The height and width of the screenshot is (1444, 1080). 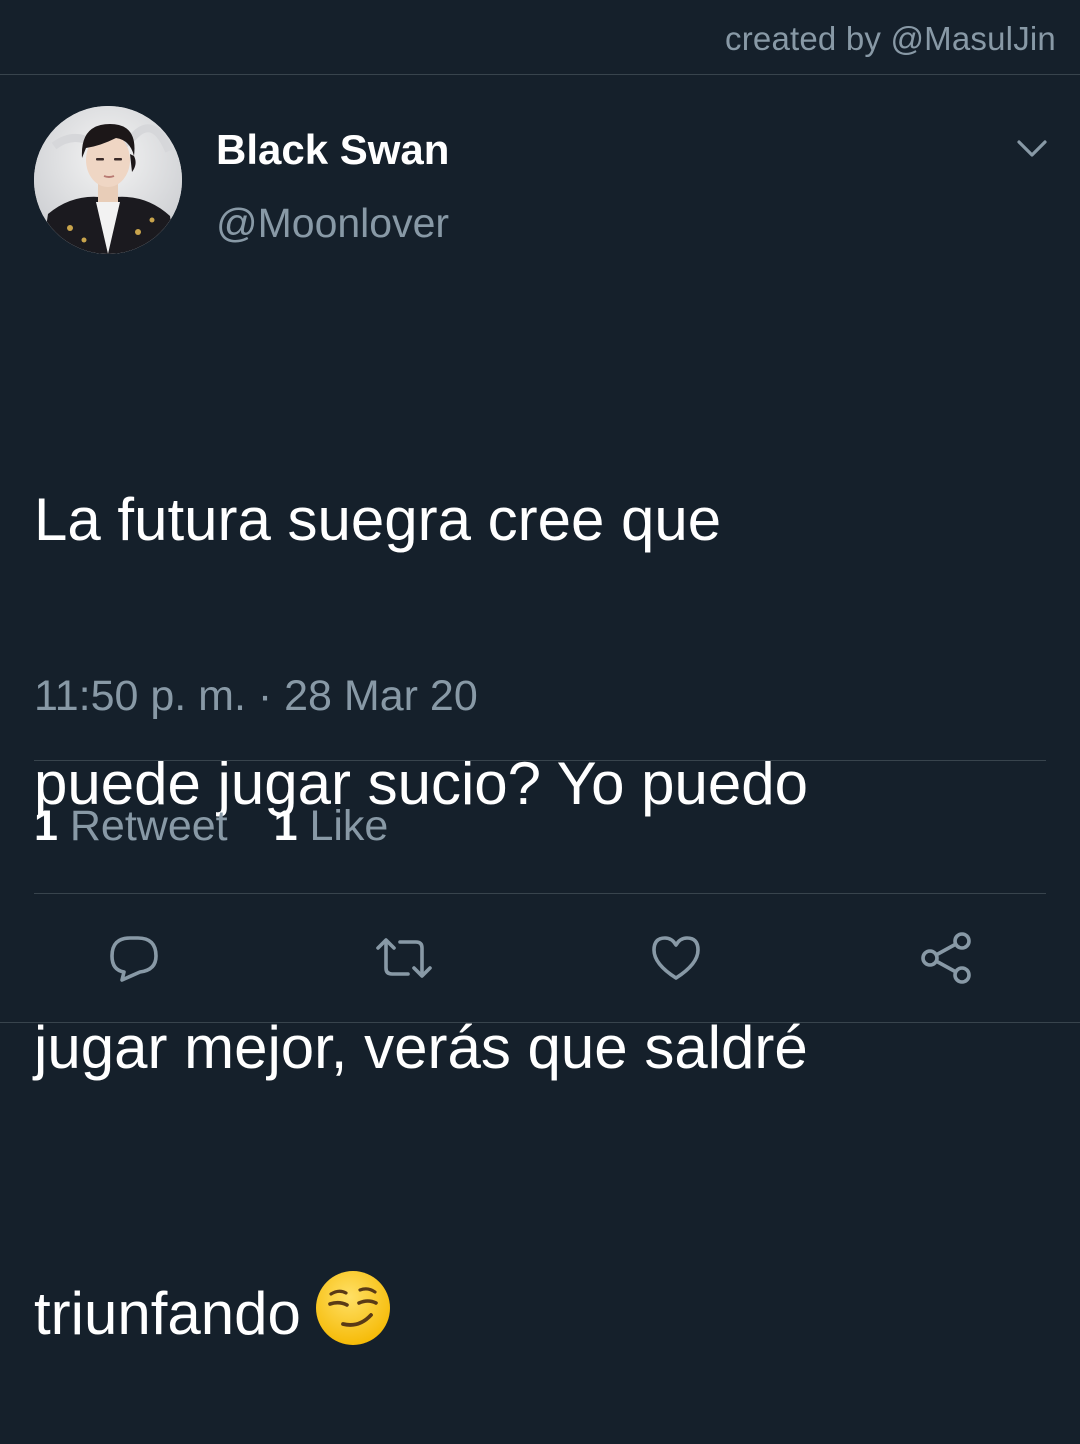 I want to click on tweet-text-line-last: triunfando😏, so click(x=539, y=1312).